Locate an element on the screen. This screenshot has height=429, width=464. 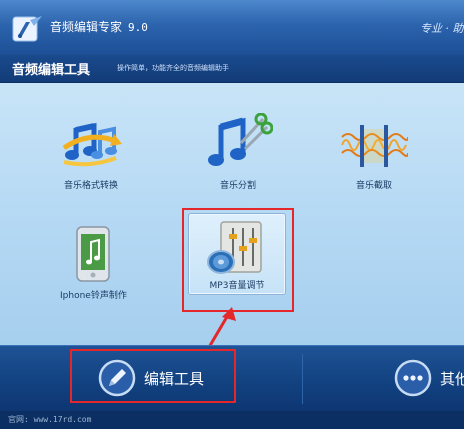
tab-divider is located at coordinates (302, 379).